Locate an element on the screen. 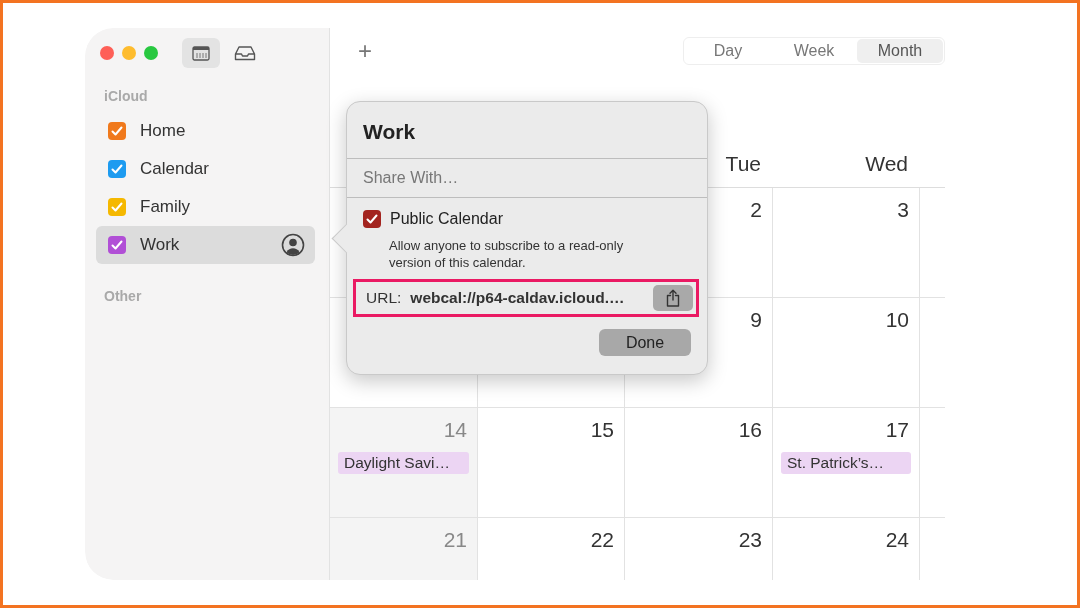 This screenshot has width=1080, height=608. weekday-header: Tue is located at coordinates (743, 164).